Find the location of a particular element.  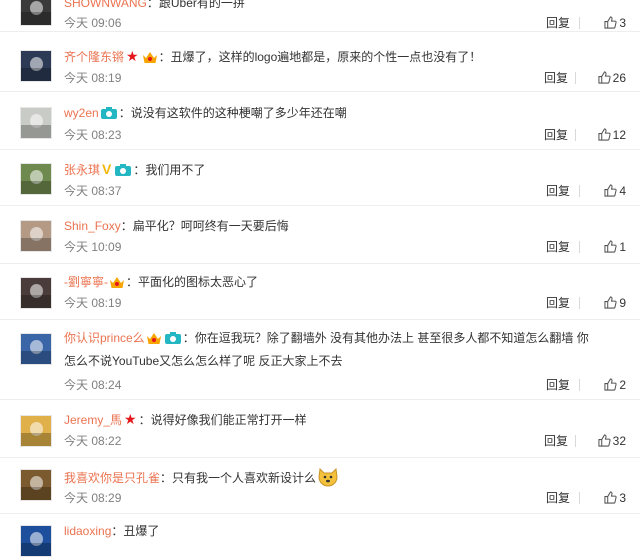

comment-text: ：丑爆了 is located at coordinates (135, 531).